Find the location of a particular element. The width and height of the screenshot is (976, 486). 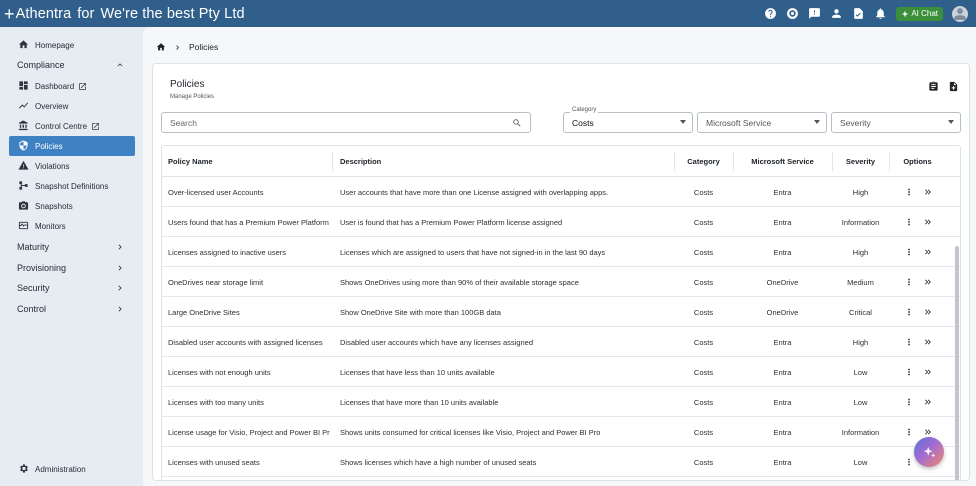

sidebar-item-administration: Administration is located at coordinates (72, 469).